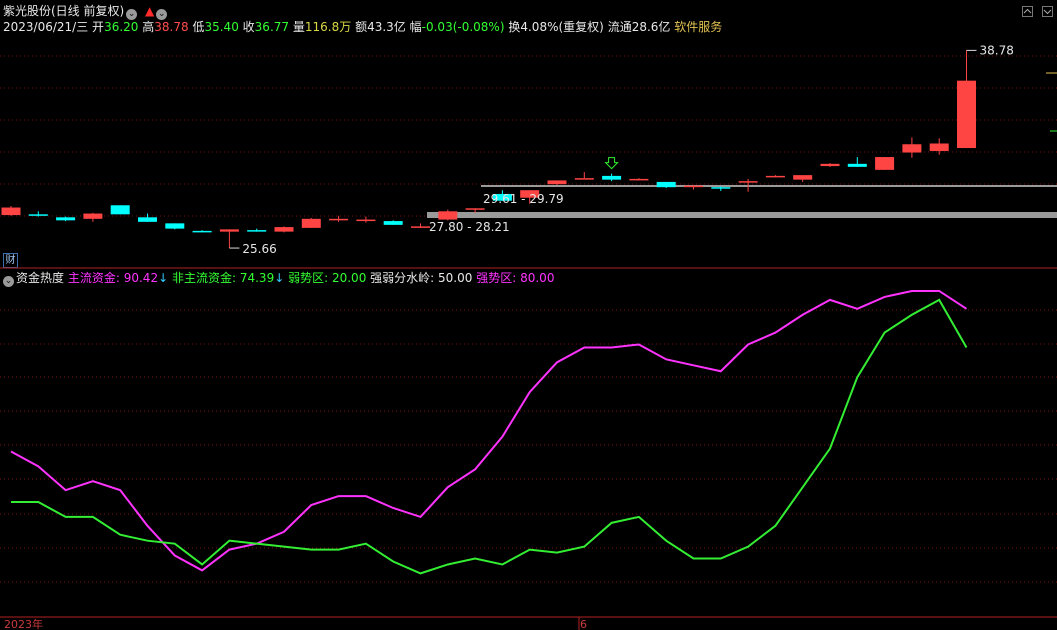 The height and width of the screenshot is (630, 1057). I want to click on zone-lower-label: 27.80 - 28.21, so click(469, 227).